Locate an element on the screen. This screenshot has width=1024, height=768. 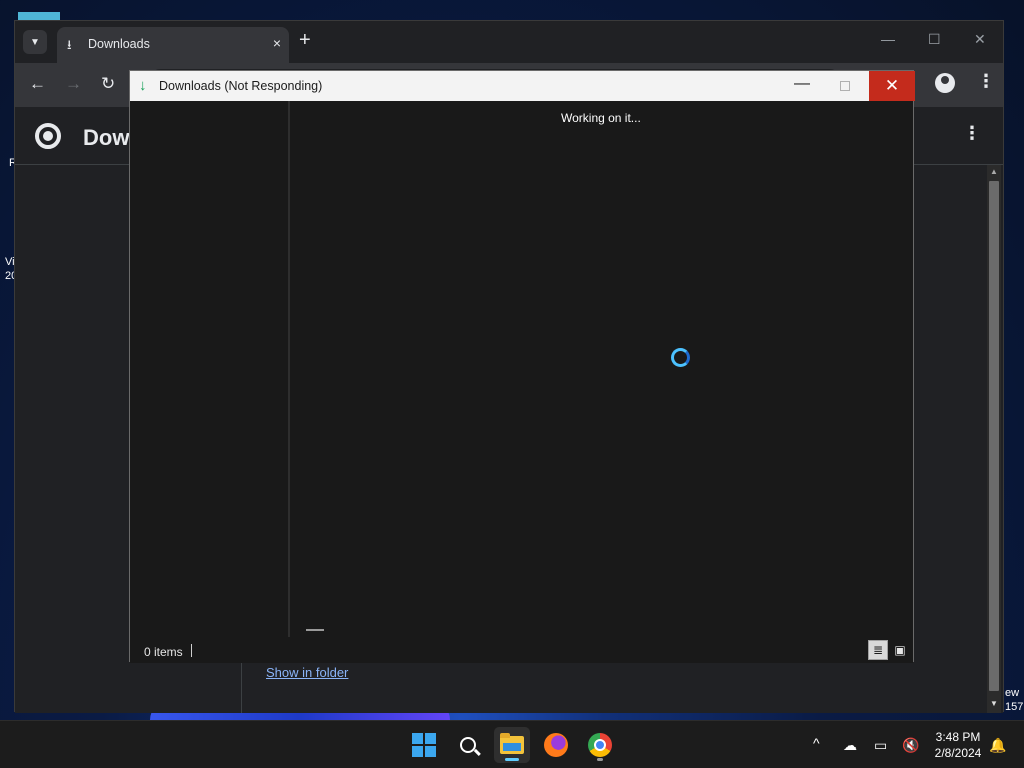
page-scrollbar: ▲ ▼ is located at coordinates (994, 439).